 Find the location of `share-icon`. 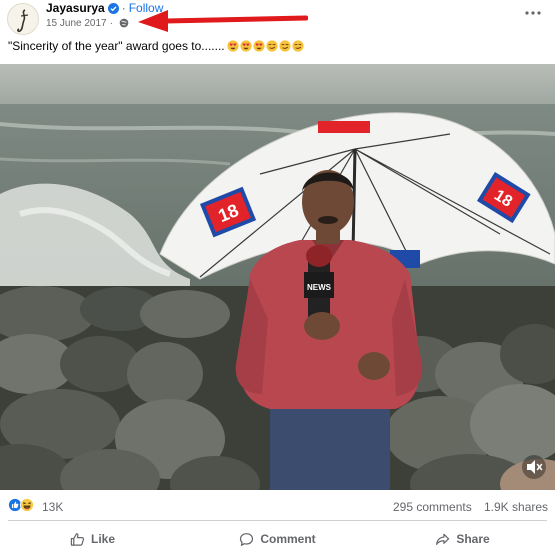

share-icon is located at coordinates (443, 539).